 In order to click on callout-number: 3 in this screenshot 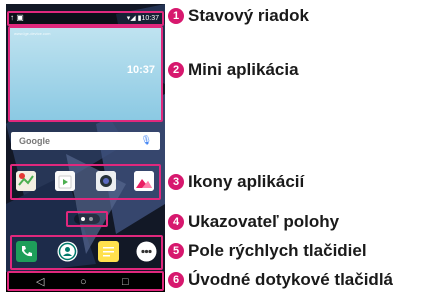, I will do `click(176, 182)`.